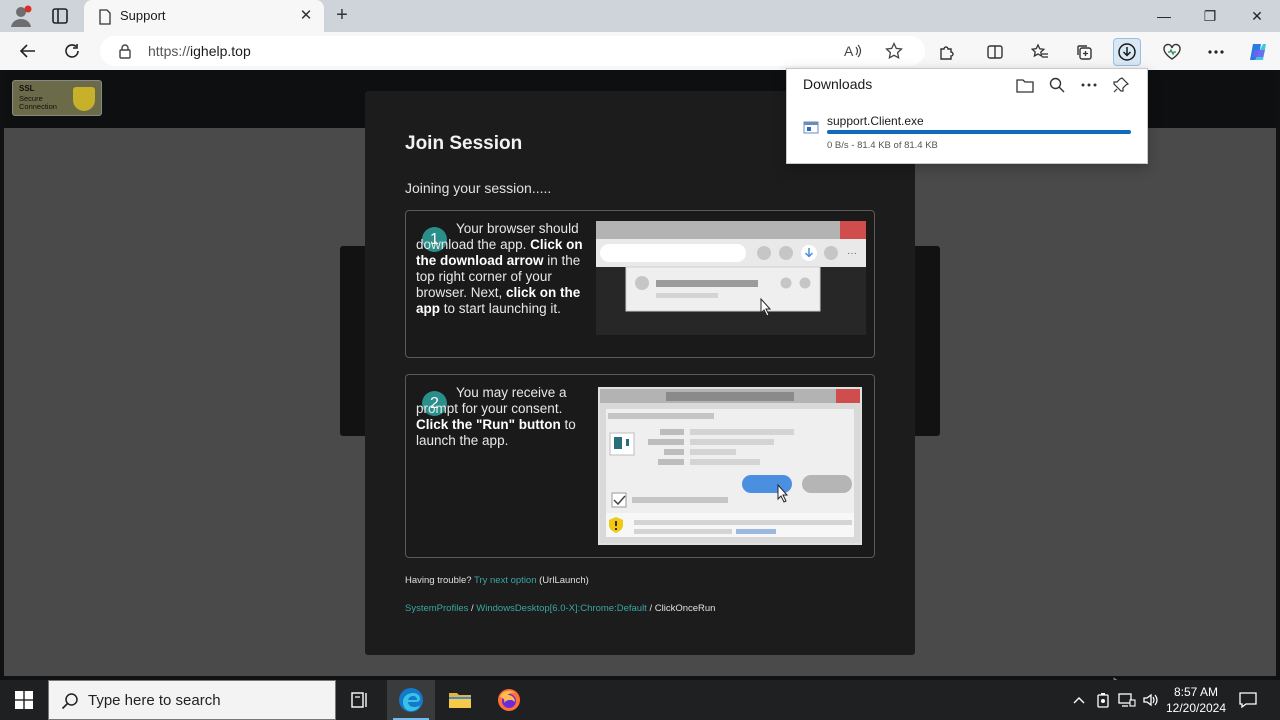 The image size is (1280, 720). Describe the element at coordinates (882, 145) in the screenshot. I see `download-status: 0 B/s - 81.4 KB of 81.4 KB` at that location.